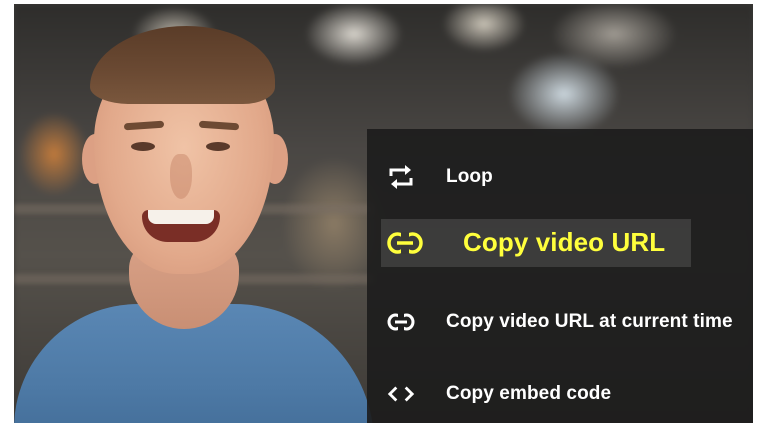  I want to click on menu-item-label: Copy embed code, so click(529, 393).